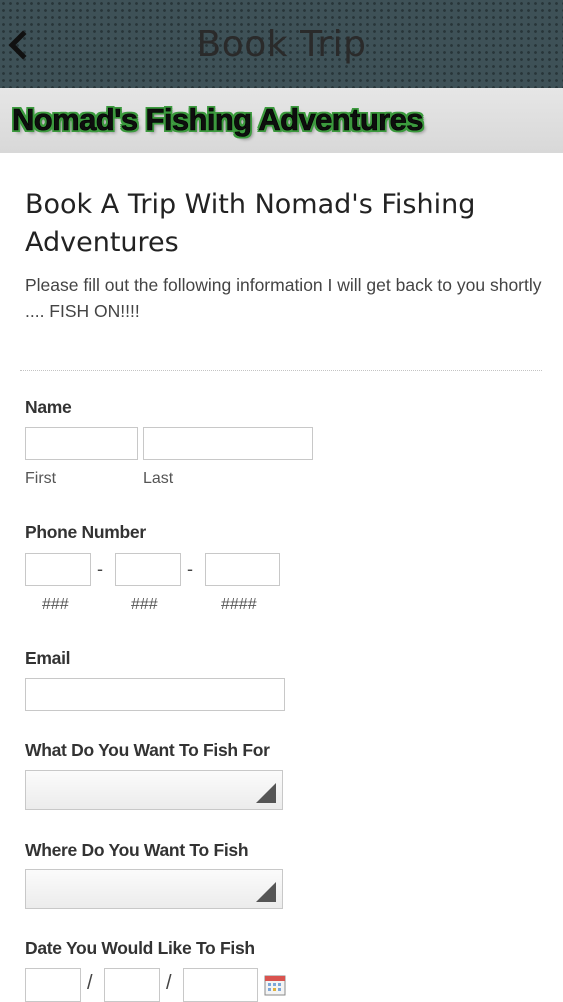 This screenshot has width=563, height=1002. What do you see at coordinates (158, 478) in the screenshot?
I see `last-name-sublabel: Last` at bounding box center [158, 478].